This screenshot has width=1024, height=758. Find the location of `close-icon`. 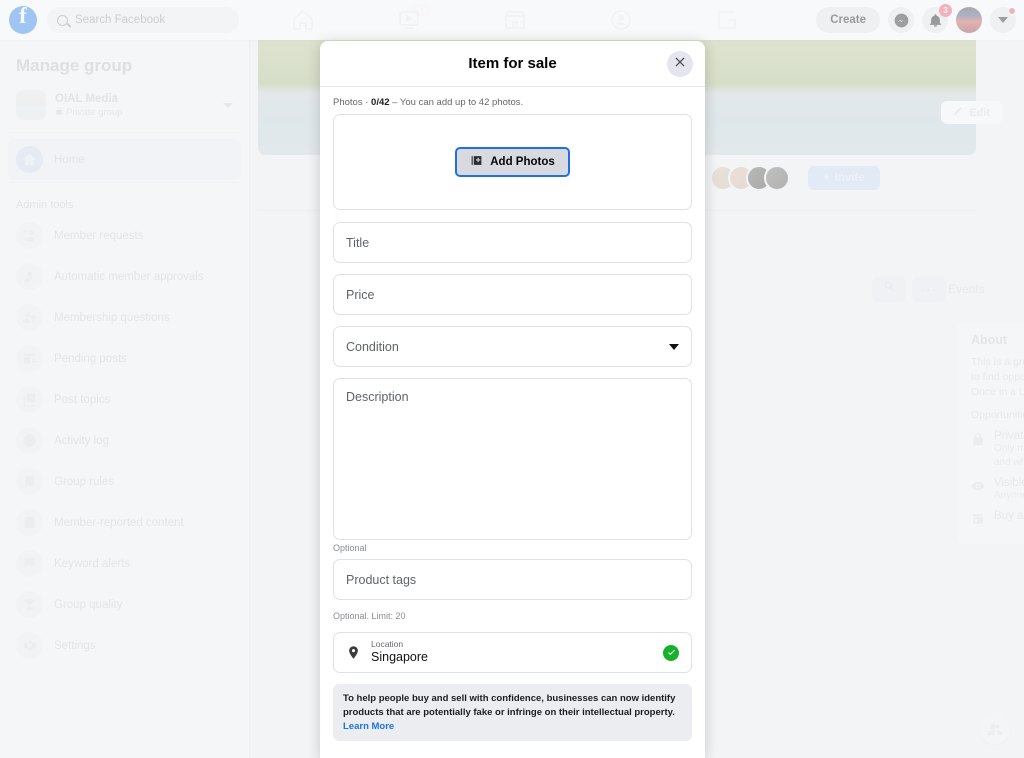

close-icon is located at coordinates (680, 64).